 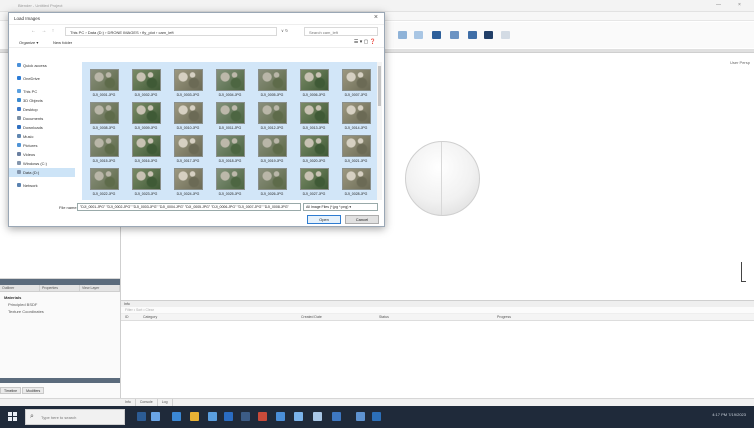 What do you see at coordinates (188, 149) in the screenshot?
I see `image-thumbnail: DJI_0017.JPG` at bounding box center [188, 149].